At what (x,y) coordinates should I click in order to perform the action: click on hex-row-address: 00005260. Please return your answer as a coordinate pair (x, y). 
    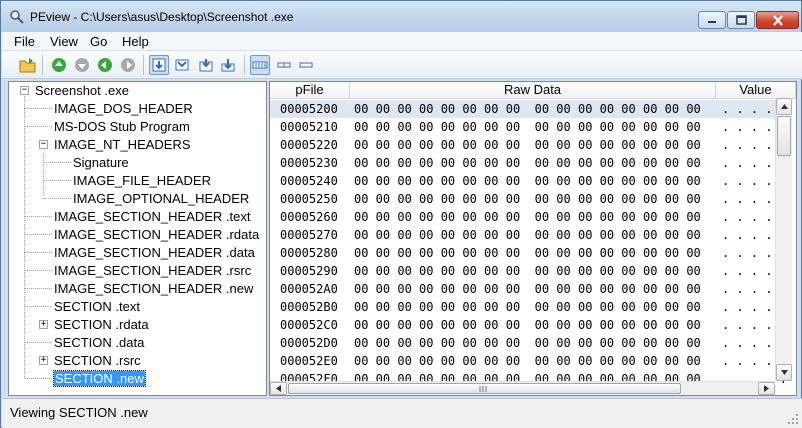
    Looking at the image, I should click on (309, 217).